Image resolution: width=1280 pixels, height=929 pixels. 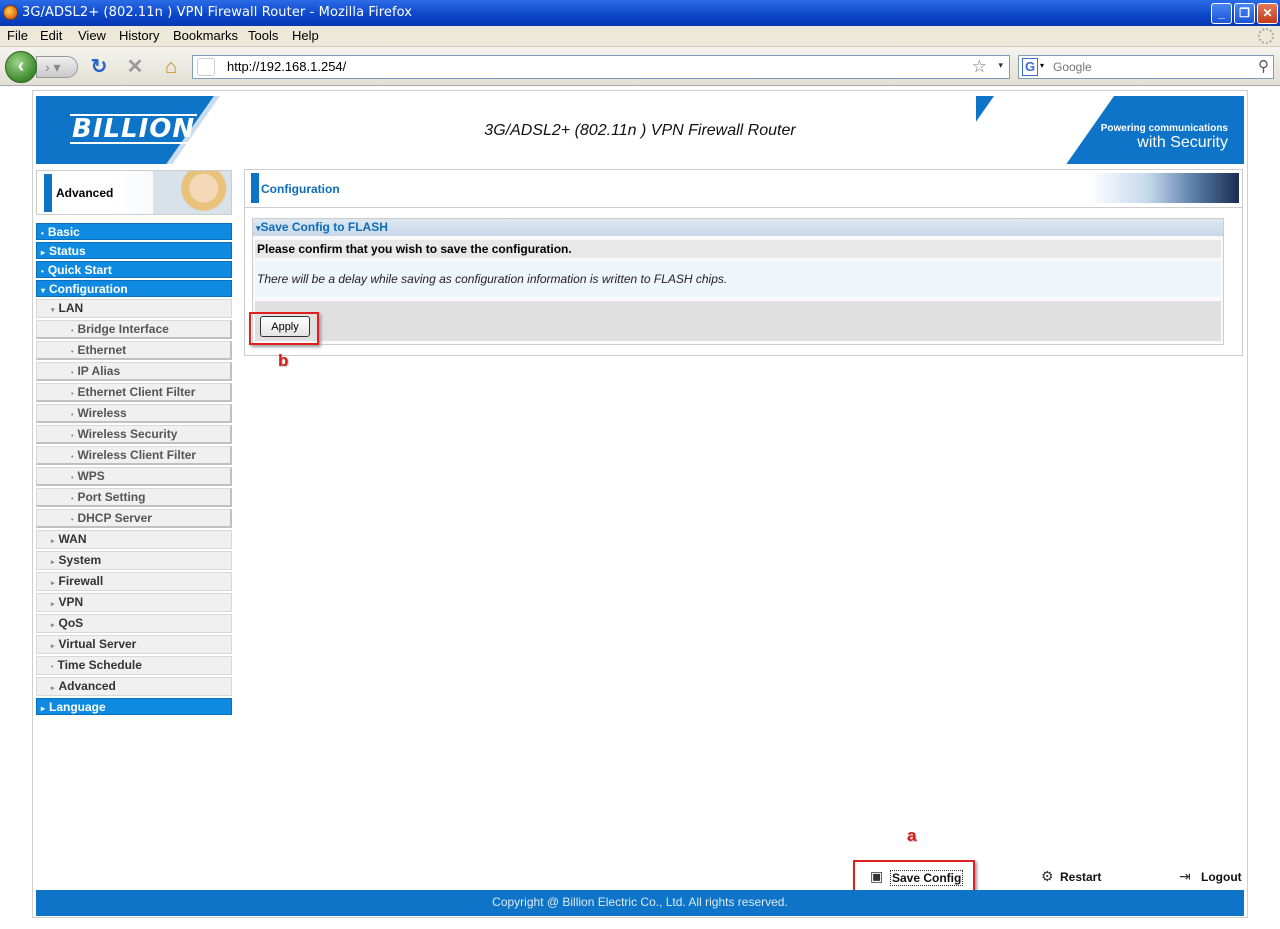 What do you see at coordinates (134, 231) in the screenshot?
I see `sidebar-item-basic: • Basic` at bounding box center [134, 231].